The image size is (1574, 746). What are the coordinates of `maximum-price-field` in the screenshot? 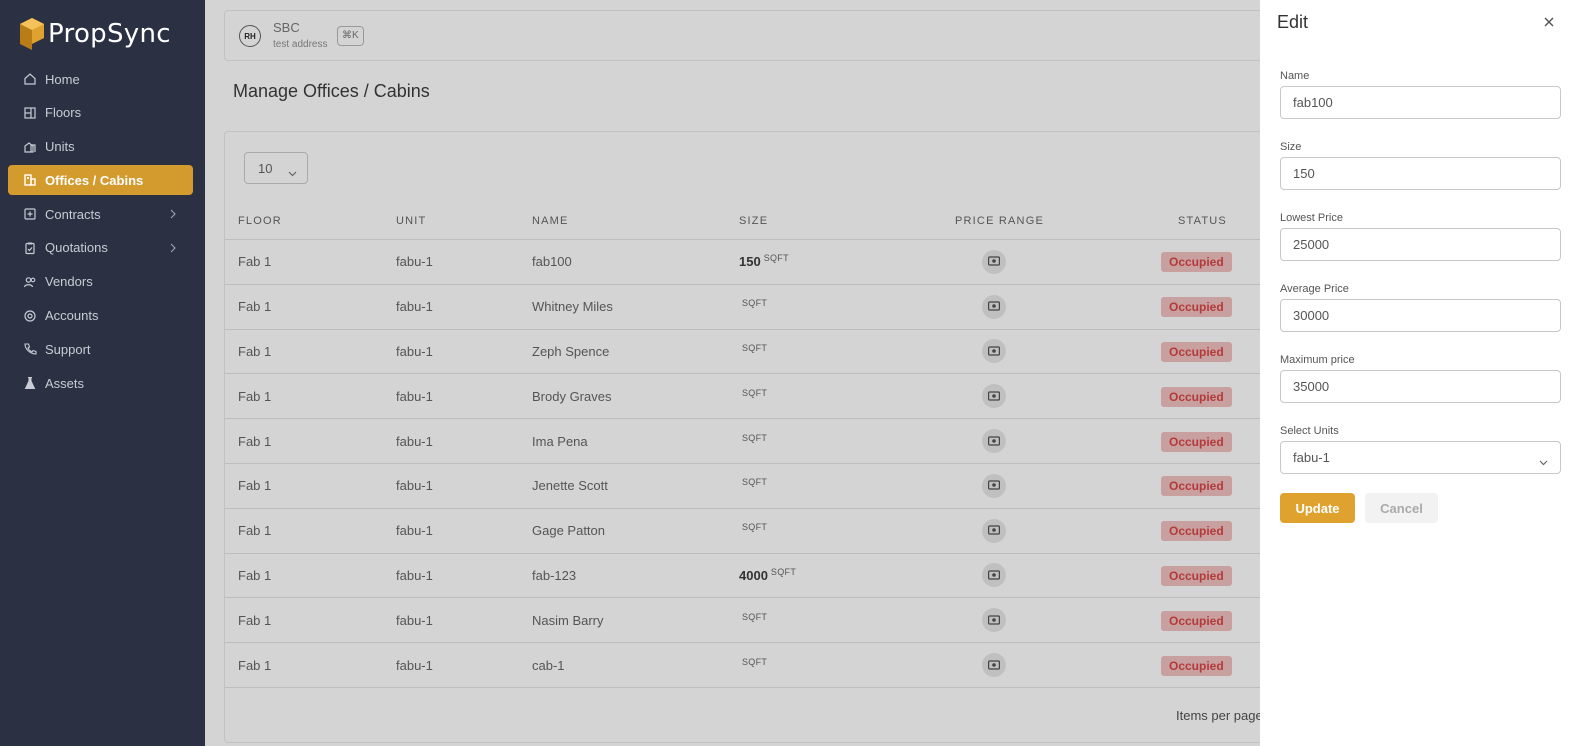 It's located at (1420, 386).